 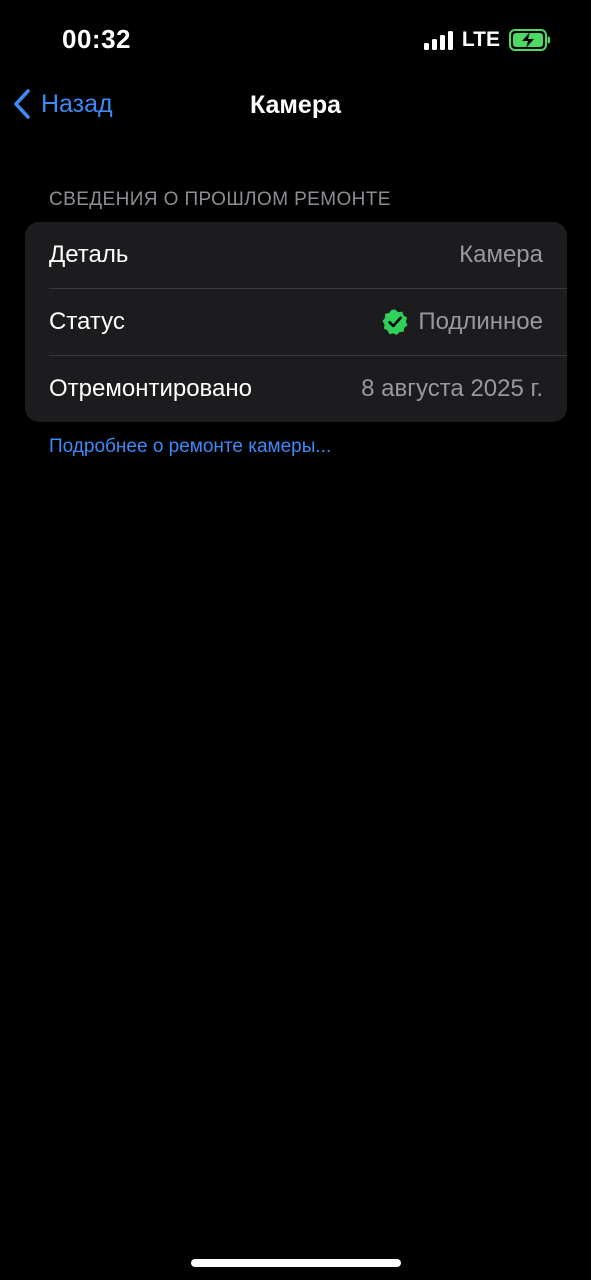 I want to click on network-type: LTE, so click(x=480, y=39).